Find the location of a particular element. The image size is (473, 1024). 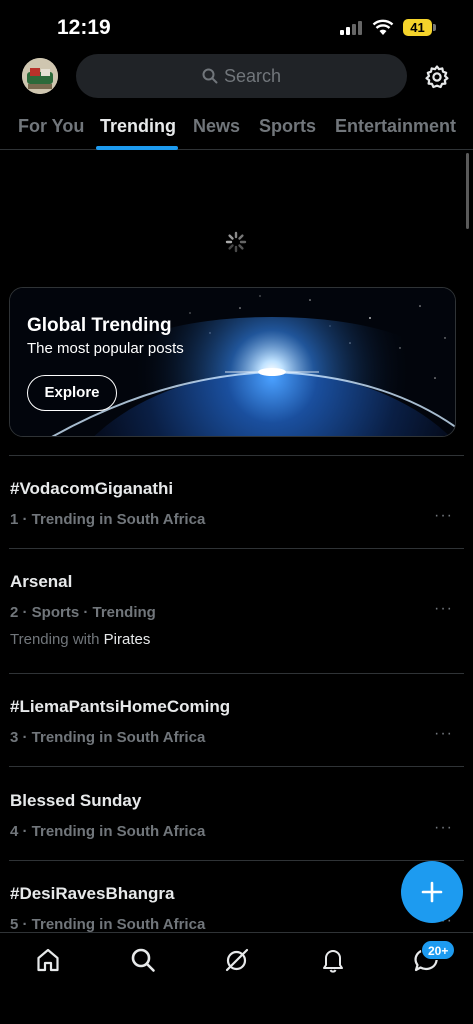

search-bar: Search is located at coordinates (241, 76).